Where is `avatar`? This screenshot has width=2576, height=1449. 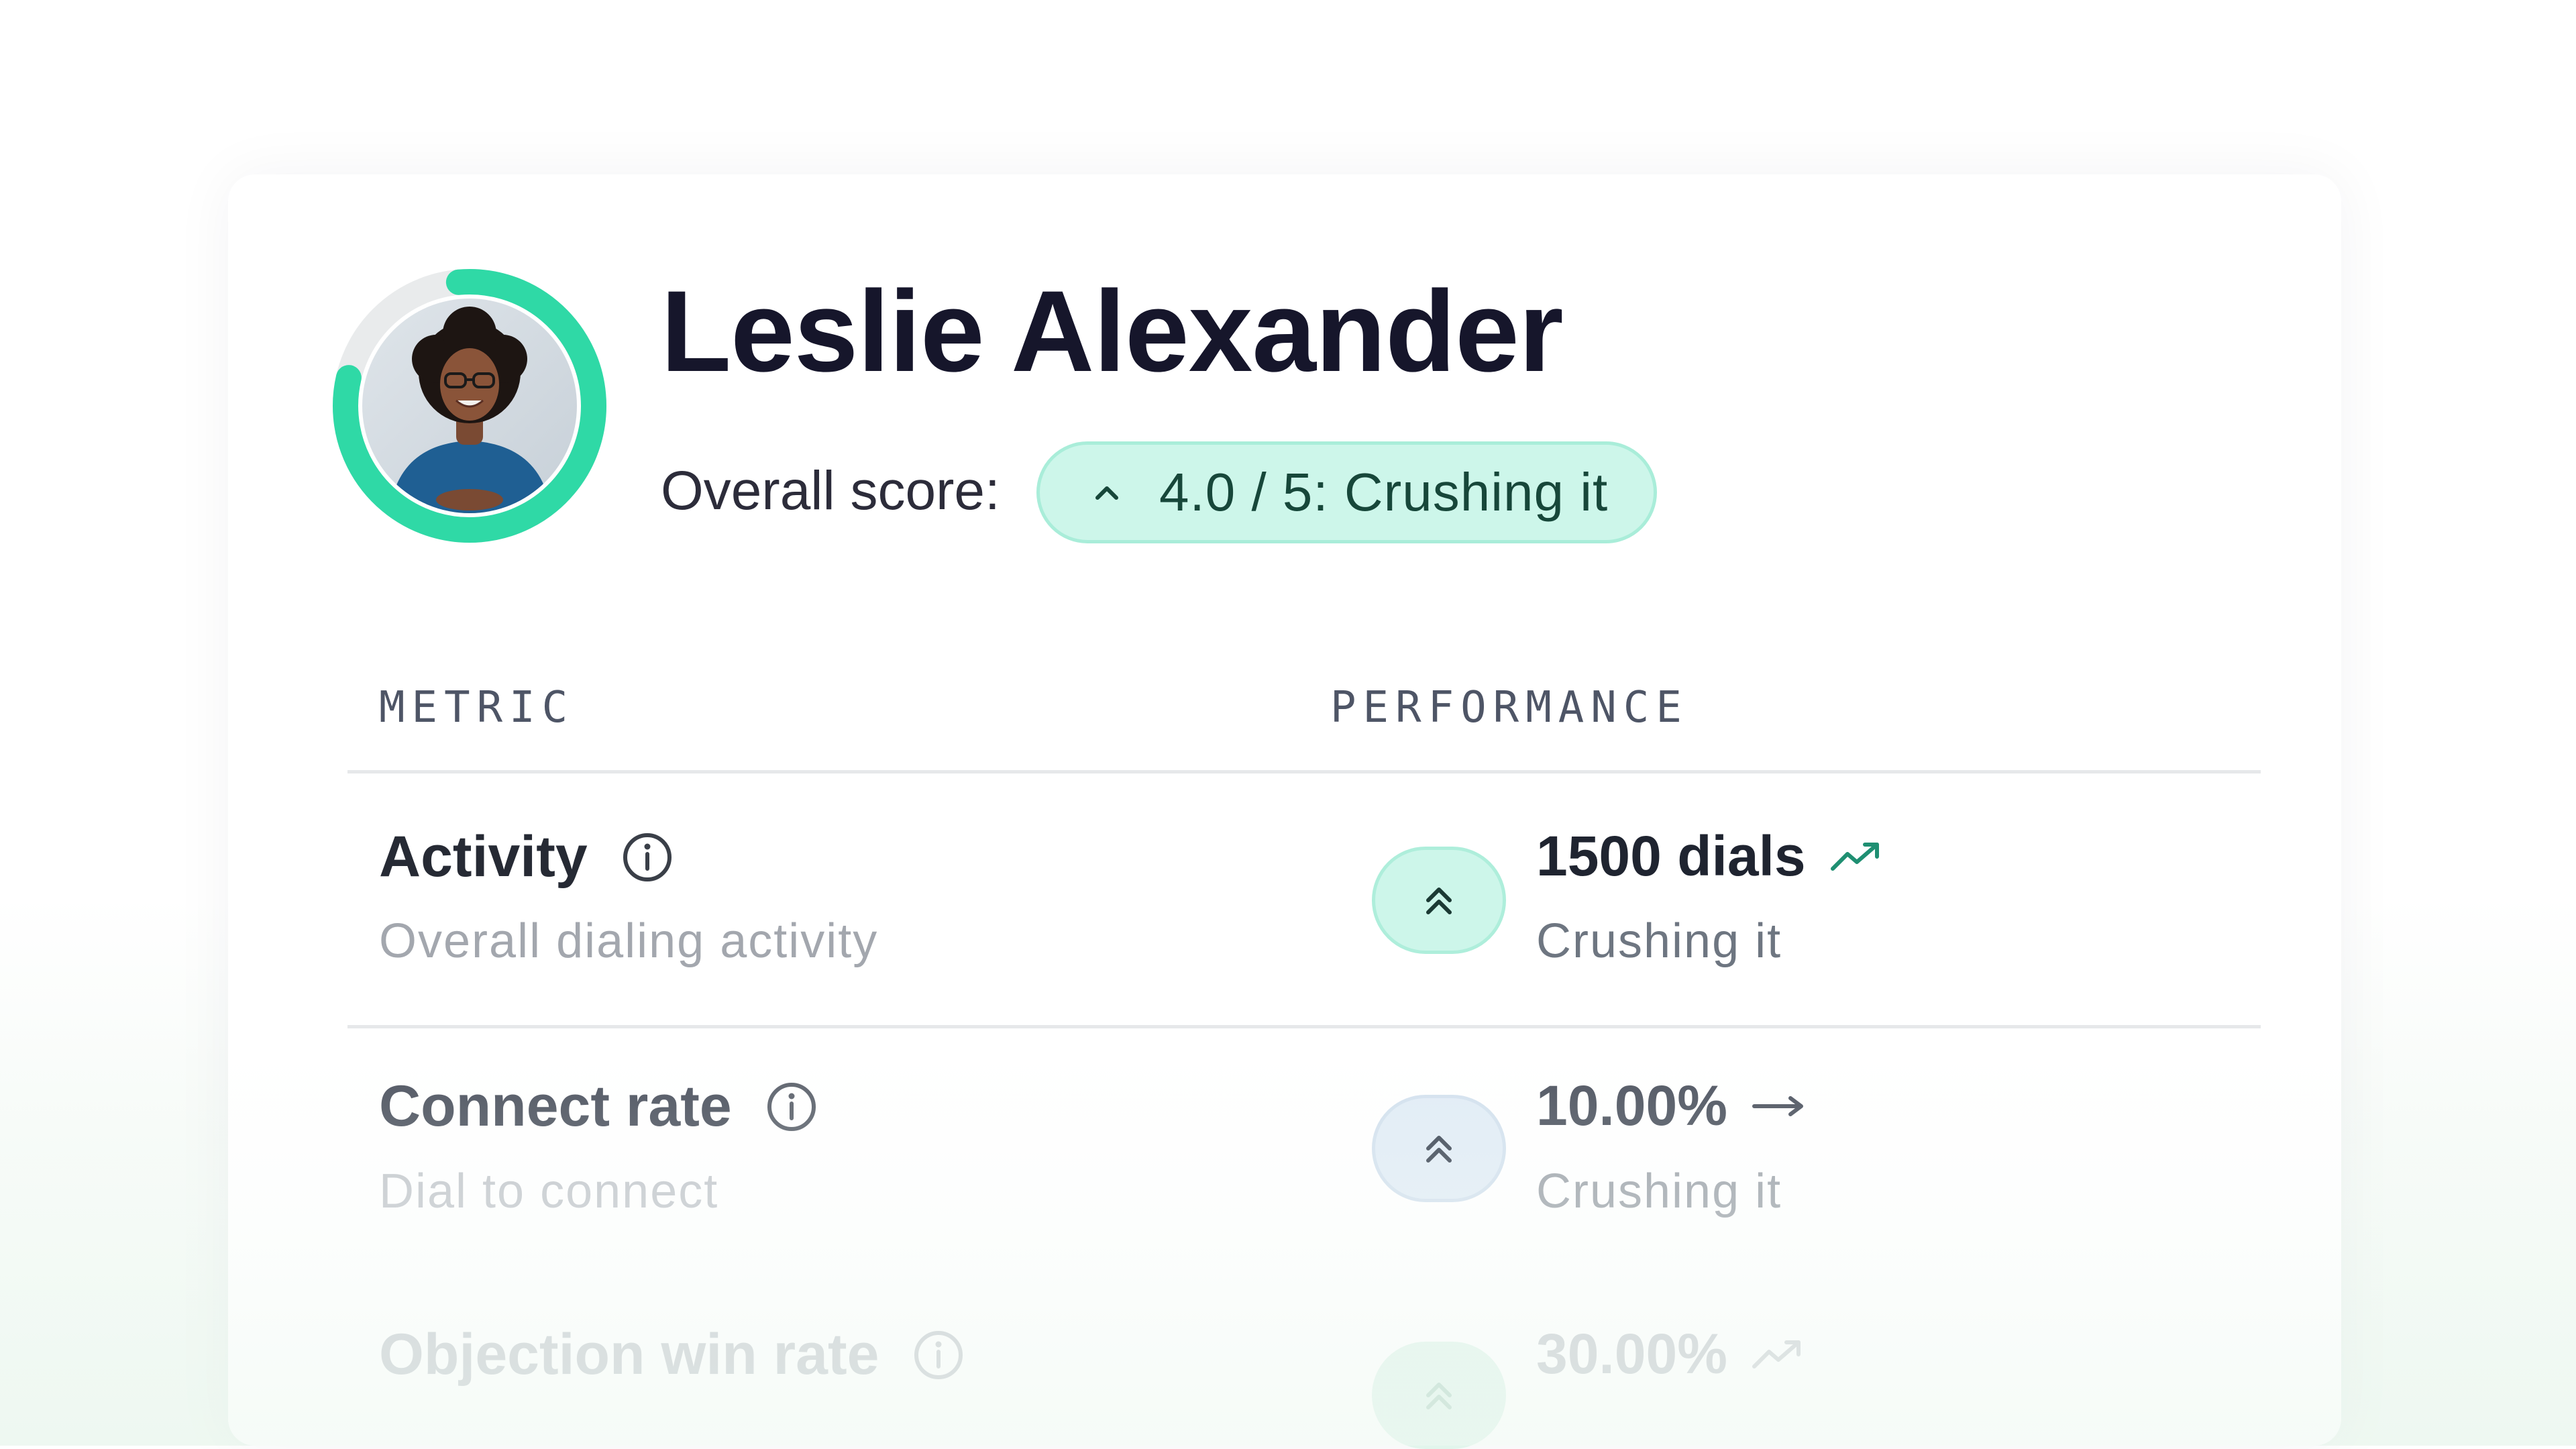 avatar is located at coordinates (469, 405).